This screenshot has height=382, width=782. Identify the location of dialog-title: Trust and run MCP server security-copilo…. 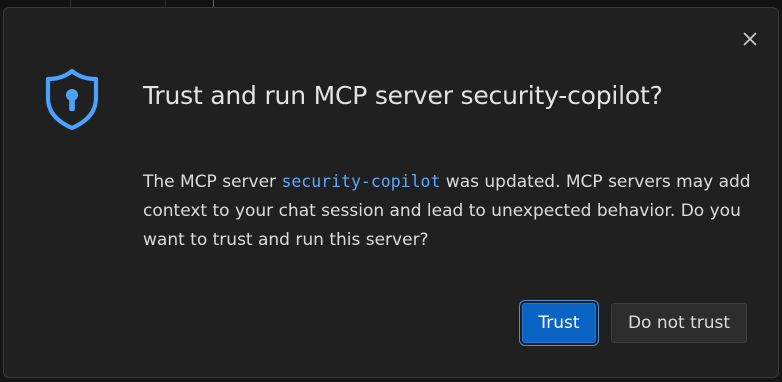
(403, 95).